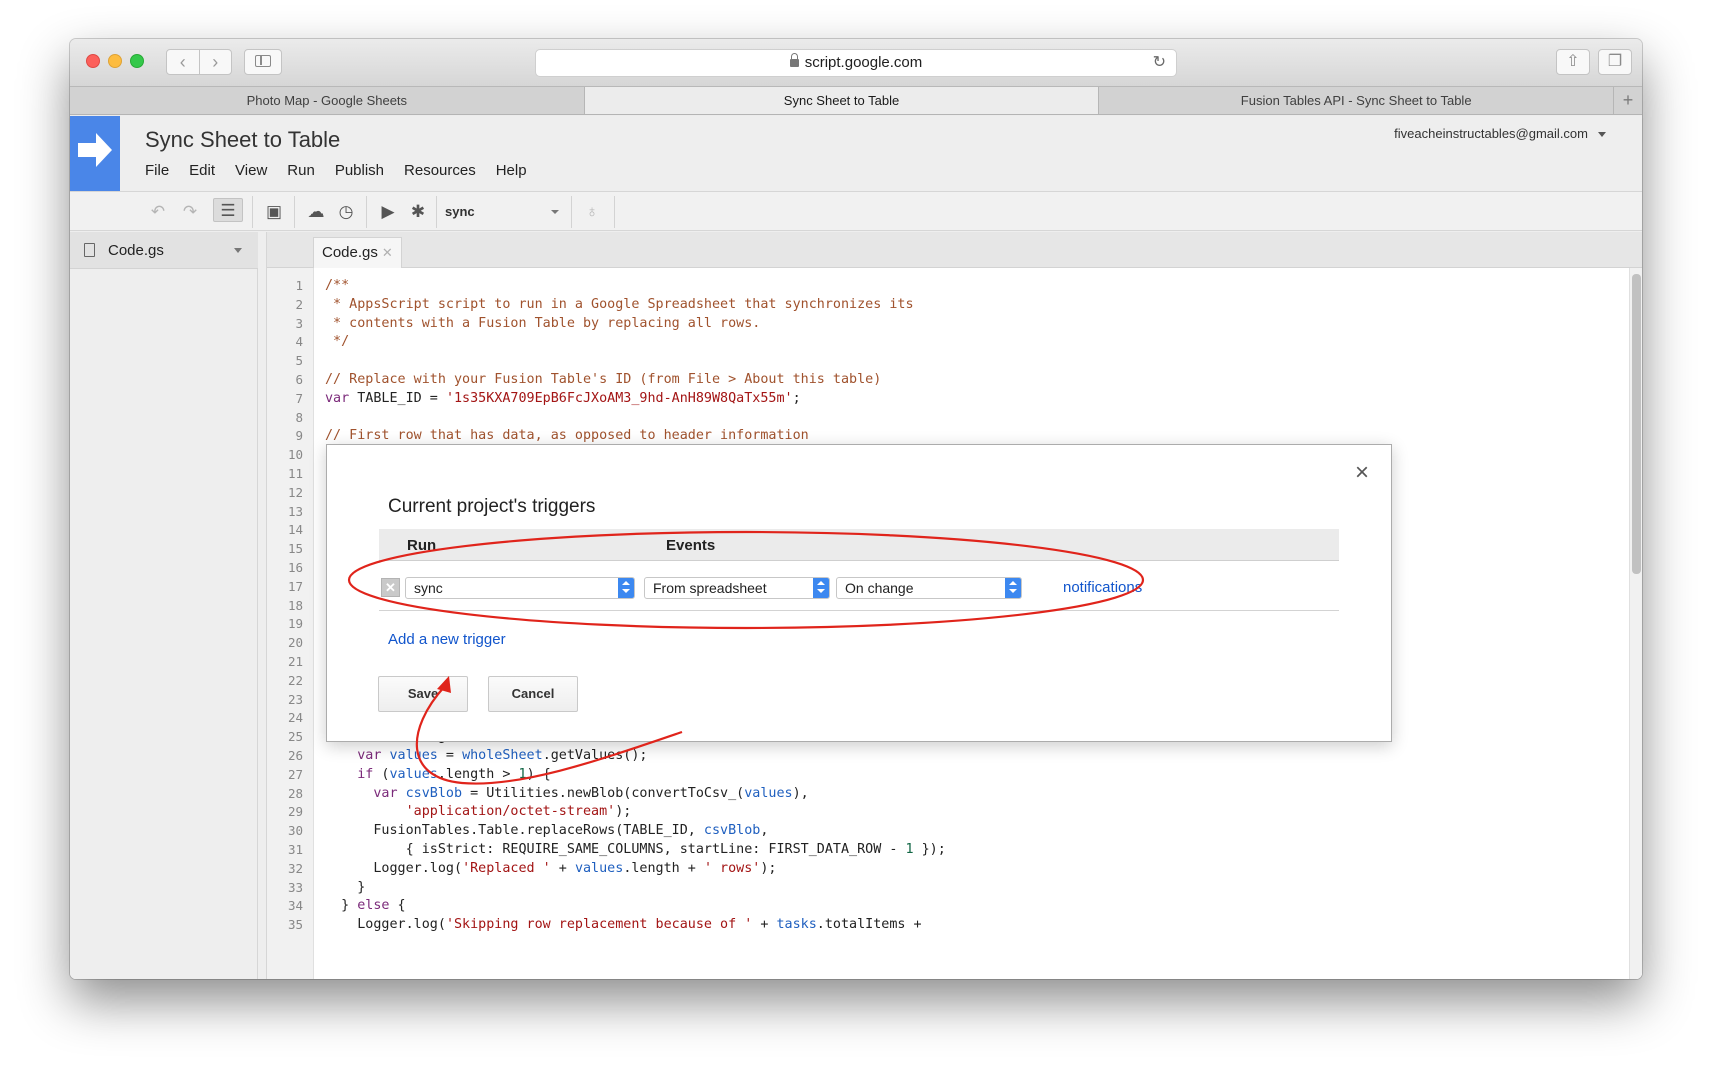 The width and height of the screenshot is (1710, 1080). Describe the element at coordinates (863, 62) in the screenshot. I see `url-text: script.google.com` at that location.